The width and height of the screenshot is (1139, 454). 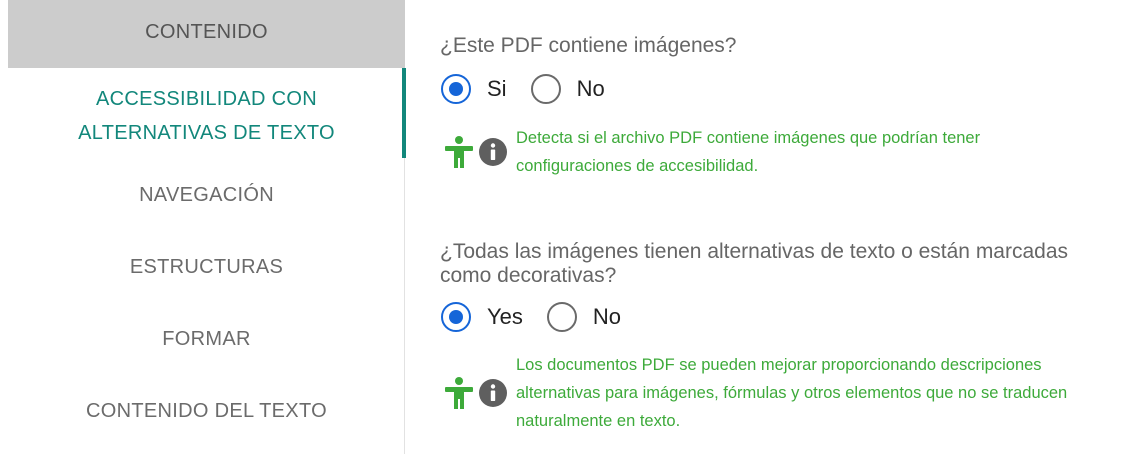 I want to click on question-contains-images: ¿Este PDF contiene imágenes?, so click(x=588, y=45).